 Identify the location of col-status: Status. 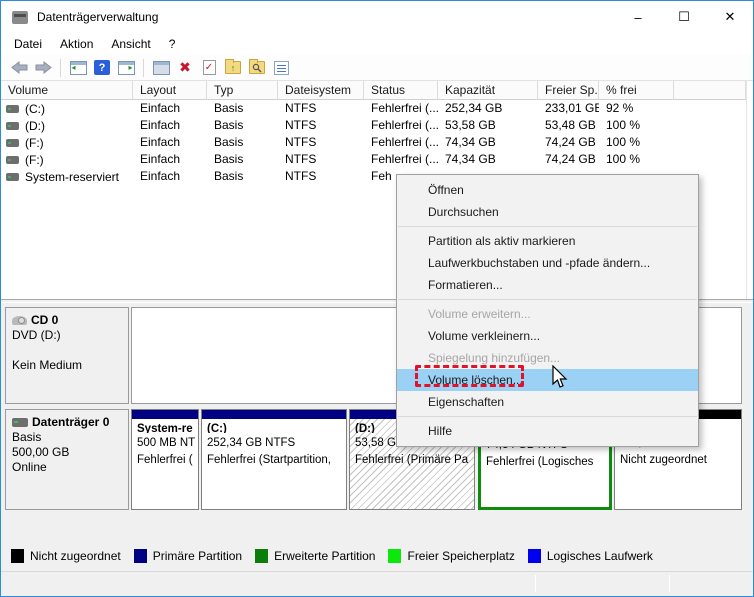
(401, 90).